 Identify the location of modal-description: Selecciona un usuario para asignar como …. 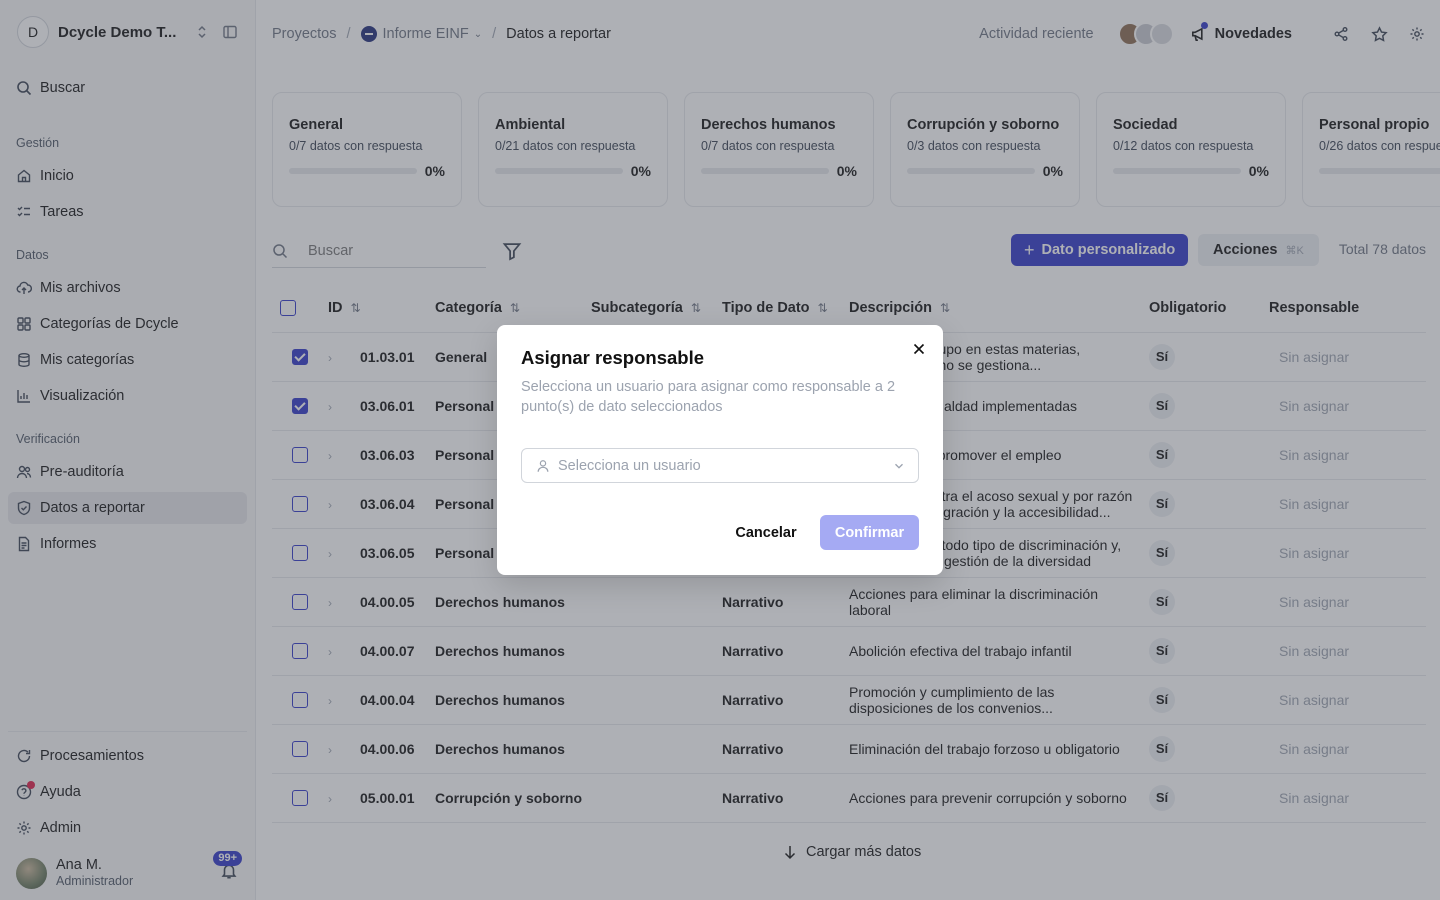
(708, 397).